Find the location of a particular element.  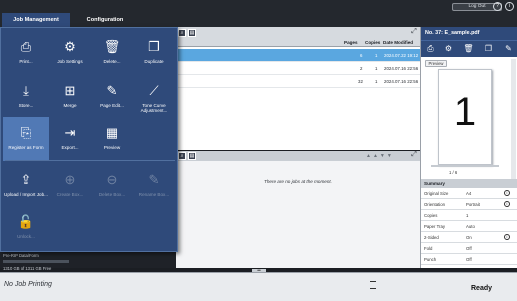

menu-item-register-as-form: ⎘ Register as Form is located at coordinates (26, 139).